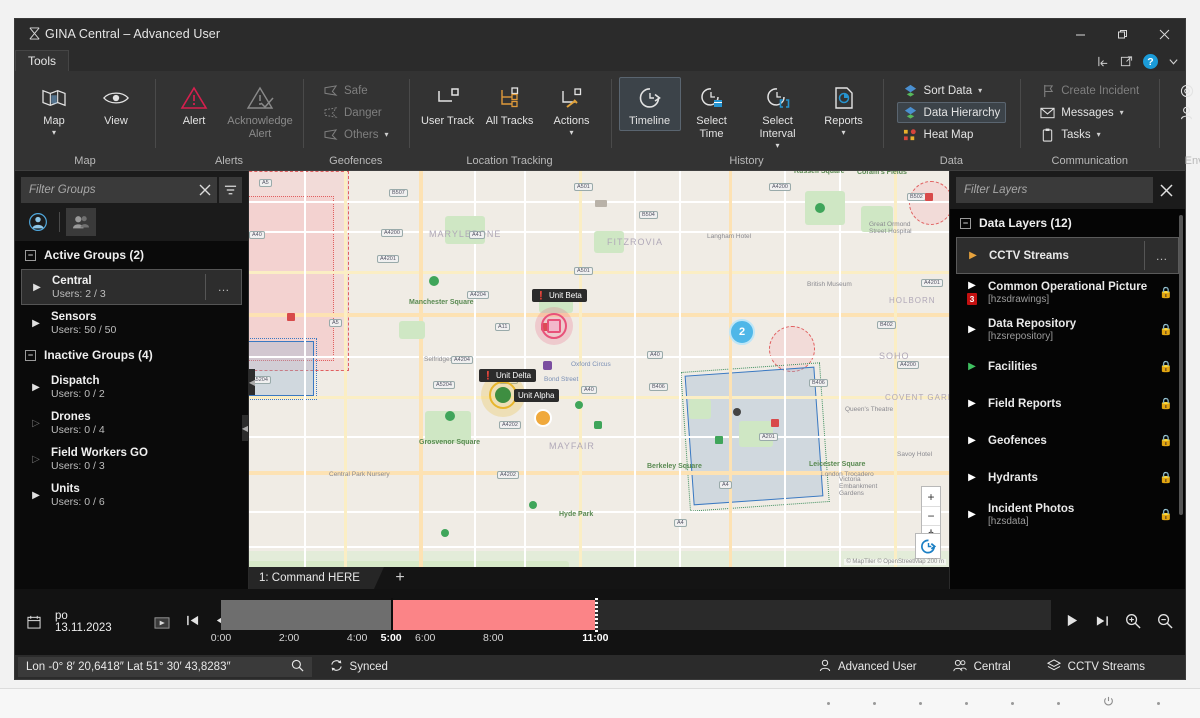 This screenshot has height=718, width=1200. I want to click on ribbon-button-map: Map ▾, so click(54, 108).